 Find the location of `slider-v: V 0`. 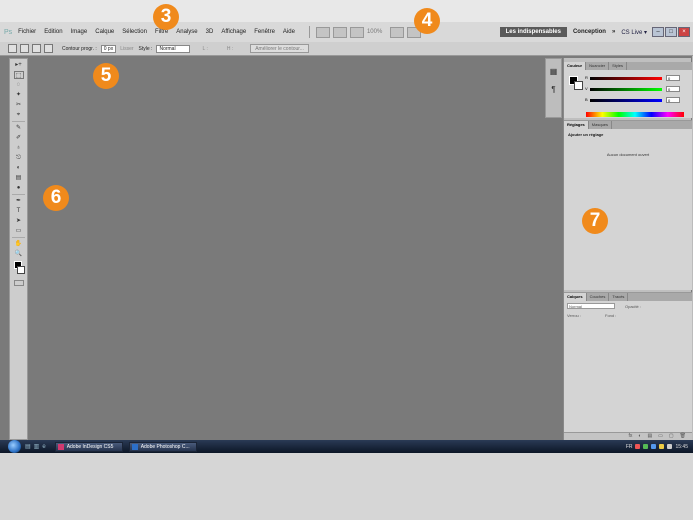

slider-v: V 0 is located at coordinates (632, 89).